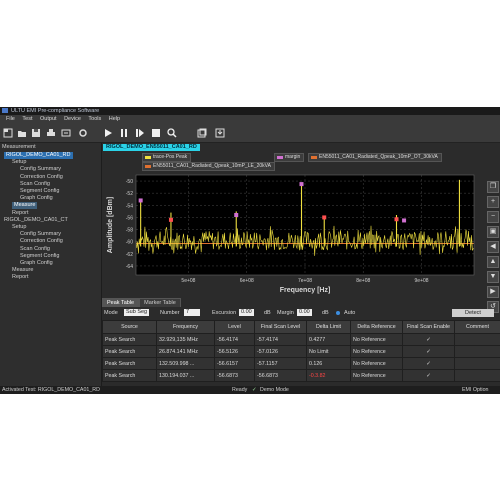 Image resolution: width=500 pixels, height=500 pixels. I want to click on step-icon, so click(140, 133).